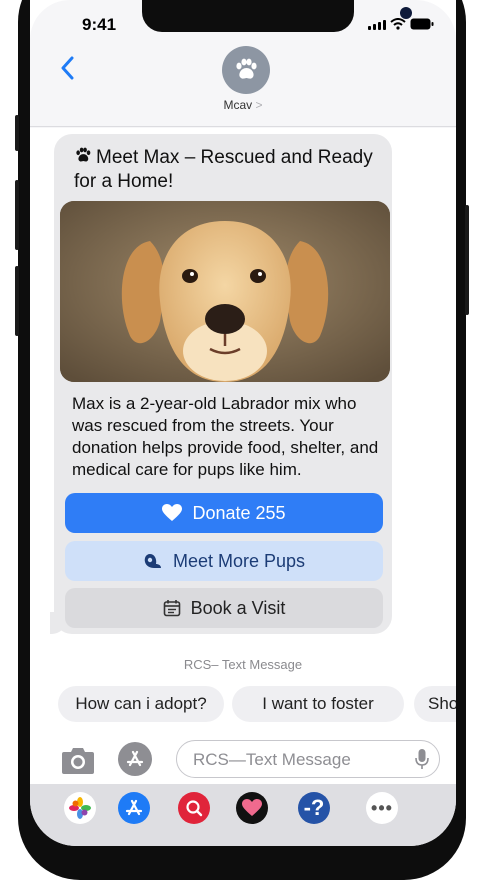  I want to click on power-button, so click(467, 260).